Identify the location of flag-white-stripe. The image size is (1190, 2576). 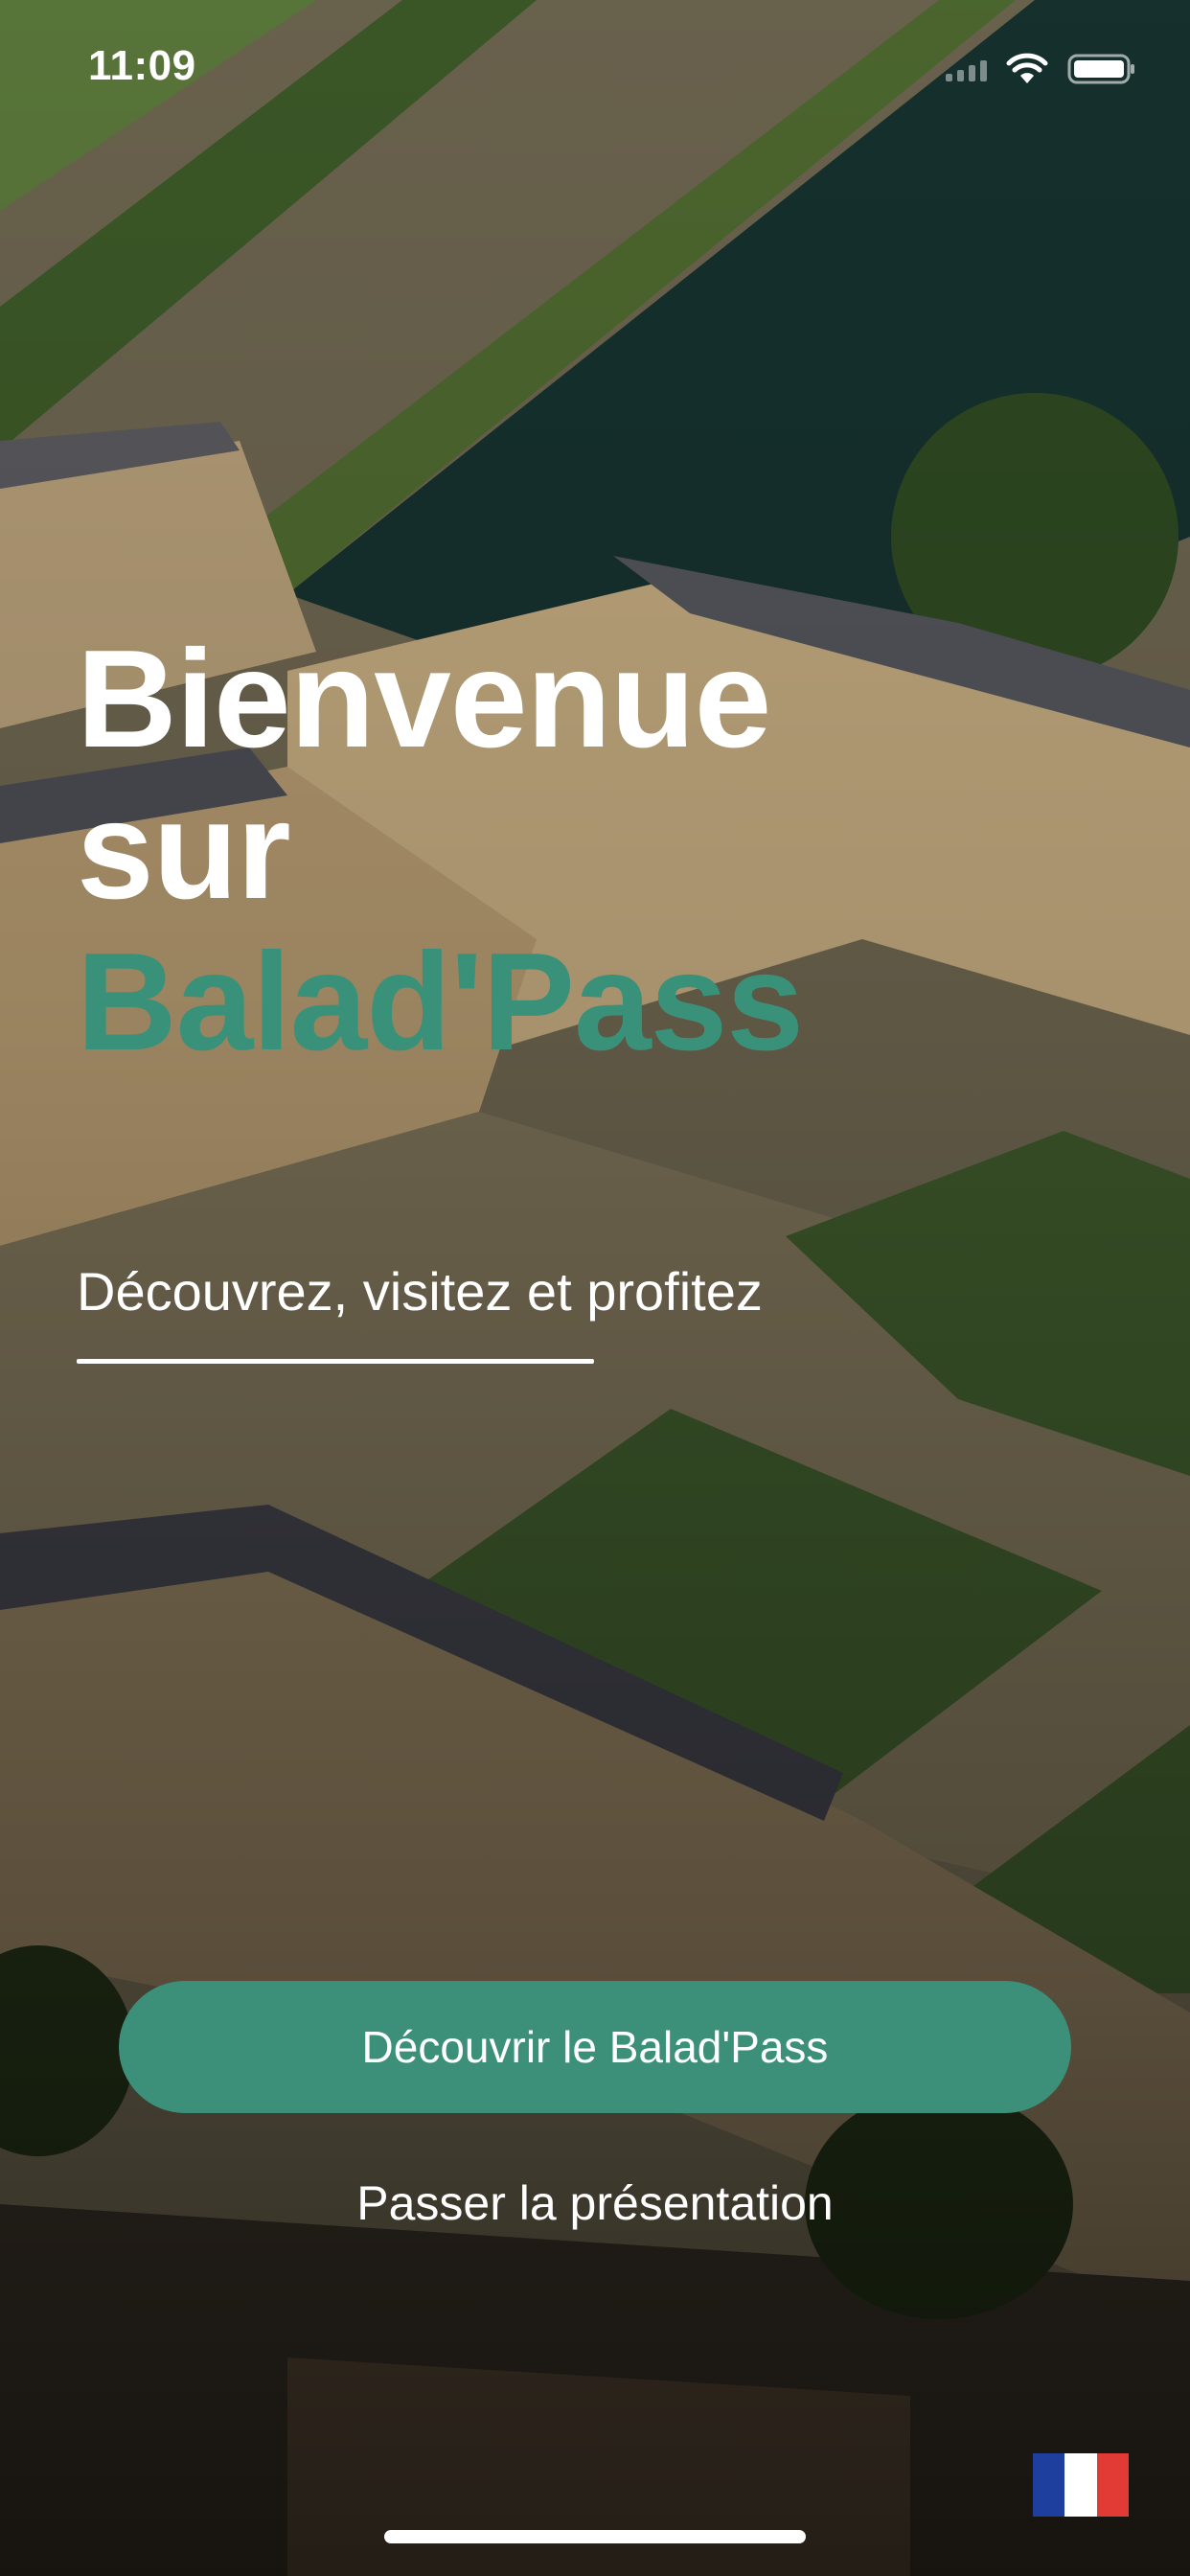
(1080, 2485).